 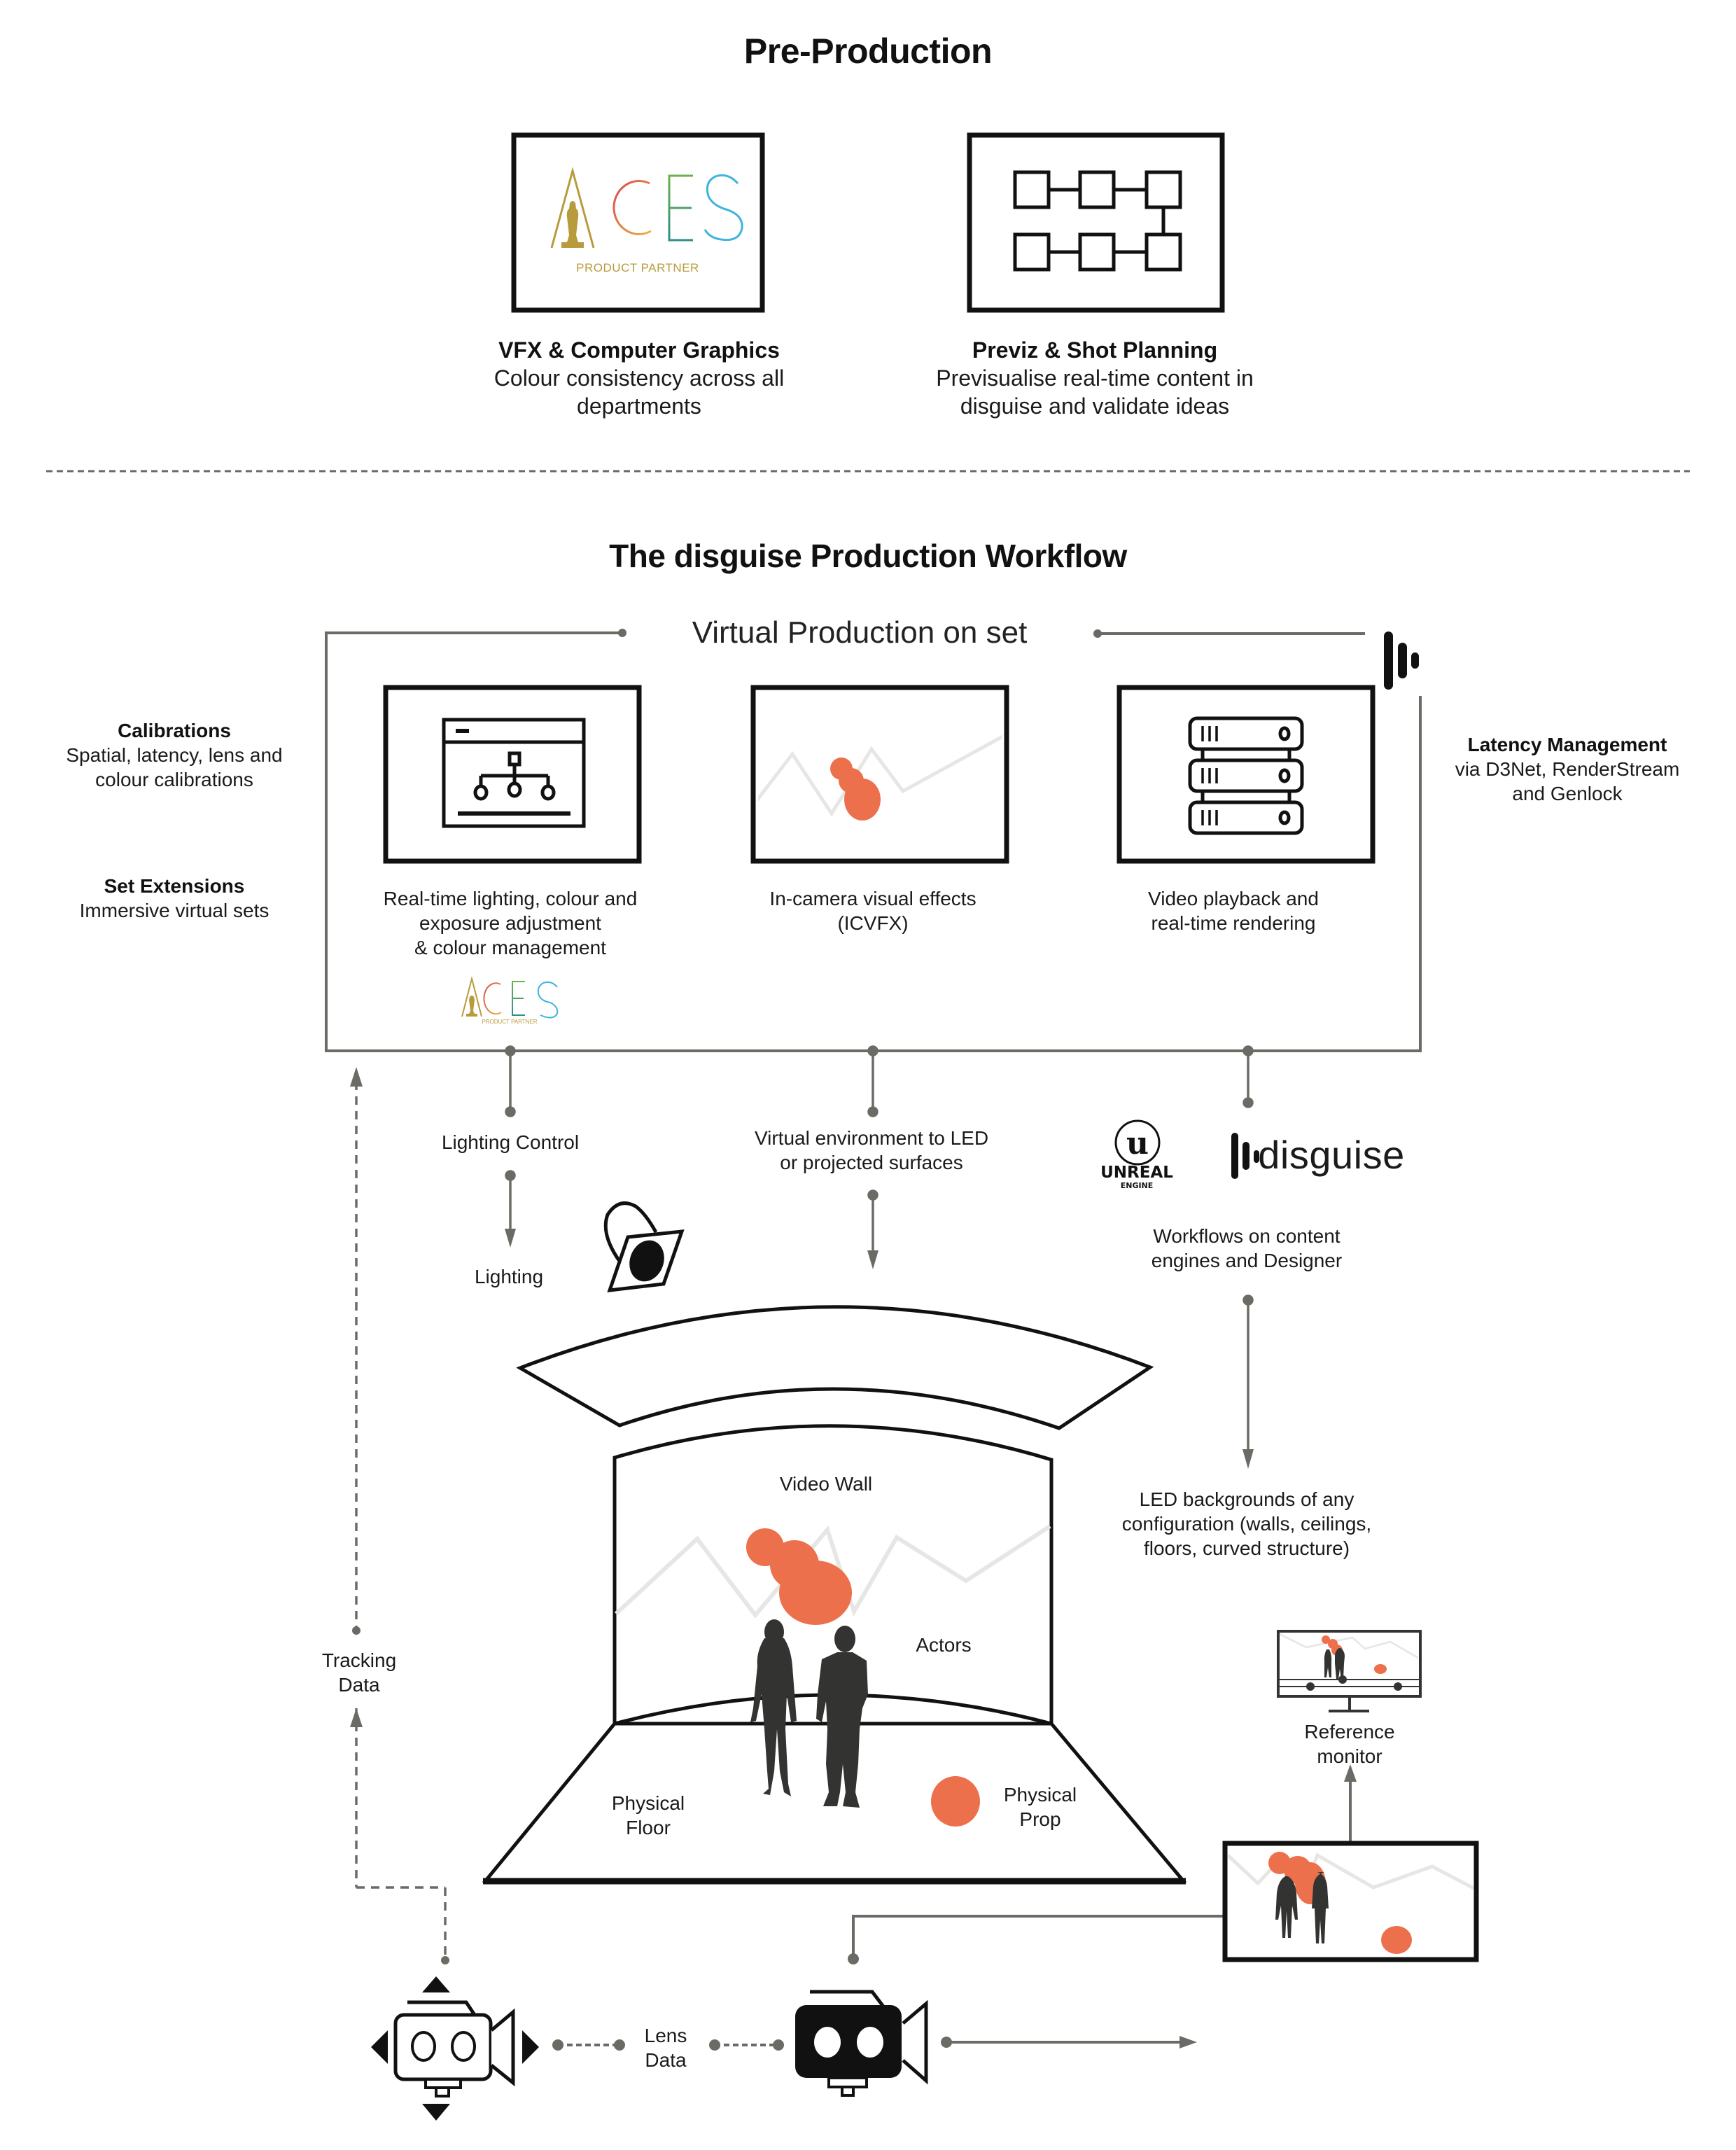 What do you see at coordinates (1567, 744) in the screenshot?
I see `latency-title: Latency Management` at bounding box center [1567, 744].